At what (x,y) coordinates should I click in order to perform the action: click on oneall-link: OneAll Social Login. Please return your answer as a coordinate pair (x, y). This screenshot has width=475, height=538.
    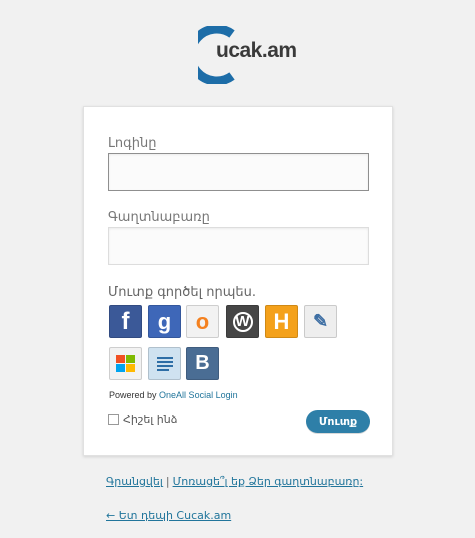
    Looking at the image, I should click on (198, 395).